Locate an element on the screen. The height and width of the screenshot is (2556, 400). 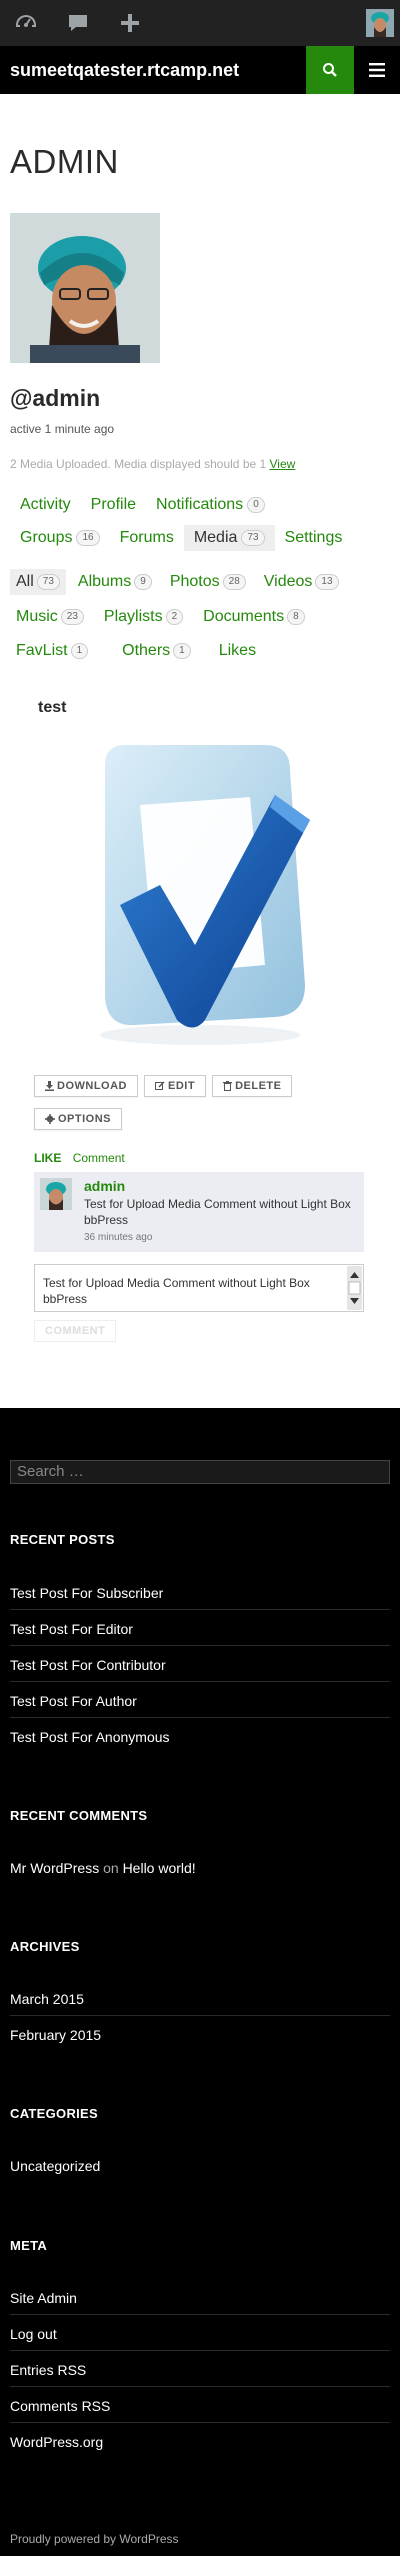
archive-link: February 2015 is located at coordinates (200, 2035).